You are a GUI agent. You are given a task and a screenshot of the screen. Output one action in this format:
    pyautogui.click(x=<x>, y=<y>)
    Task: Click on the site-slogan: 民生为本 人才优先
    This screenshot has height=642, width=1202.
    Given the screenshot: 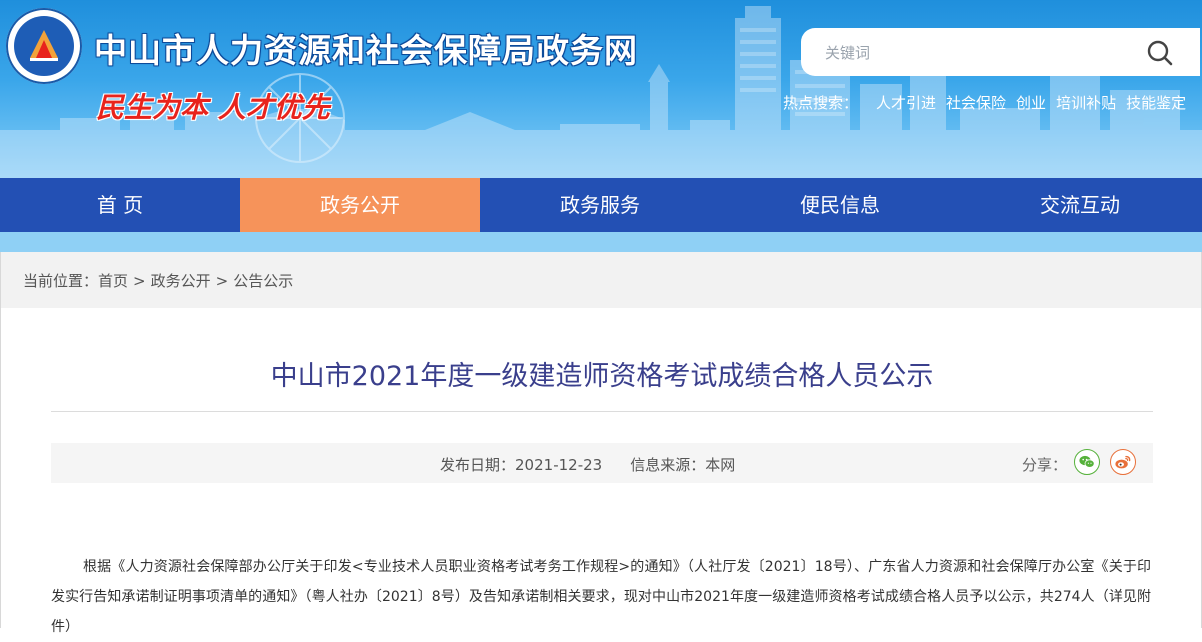 What is the action you would take?
    pyautogui.click(x=213, y=107)
    